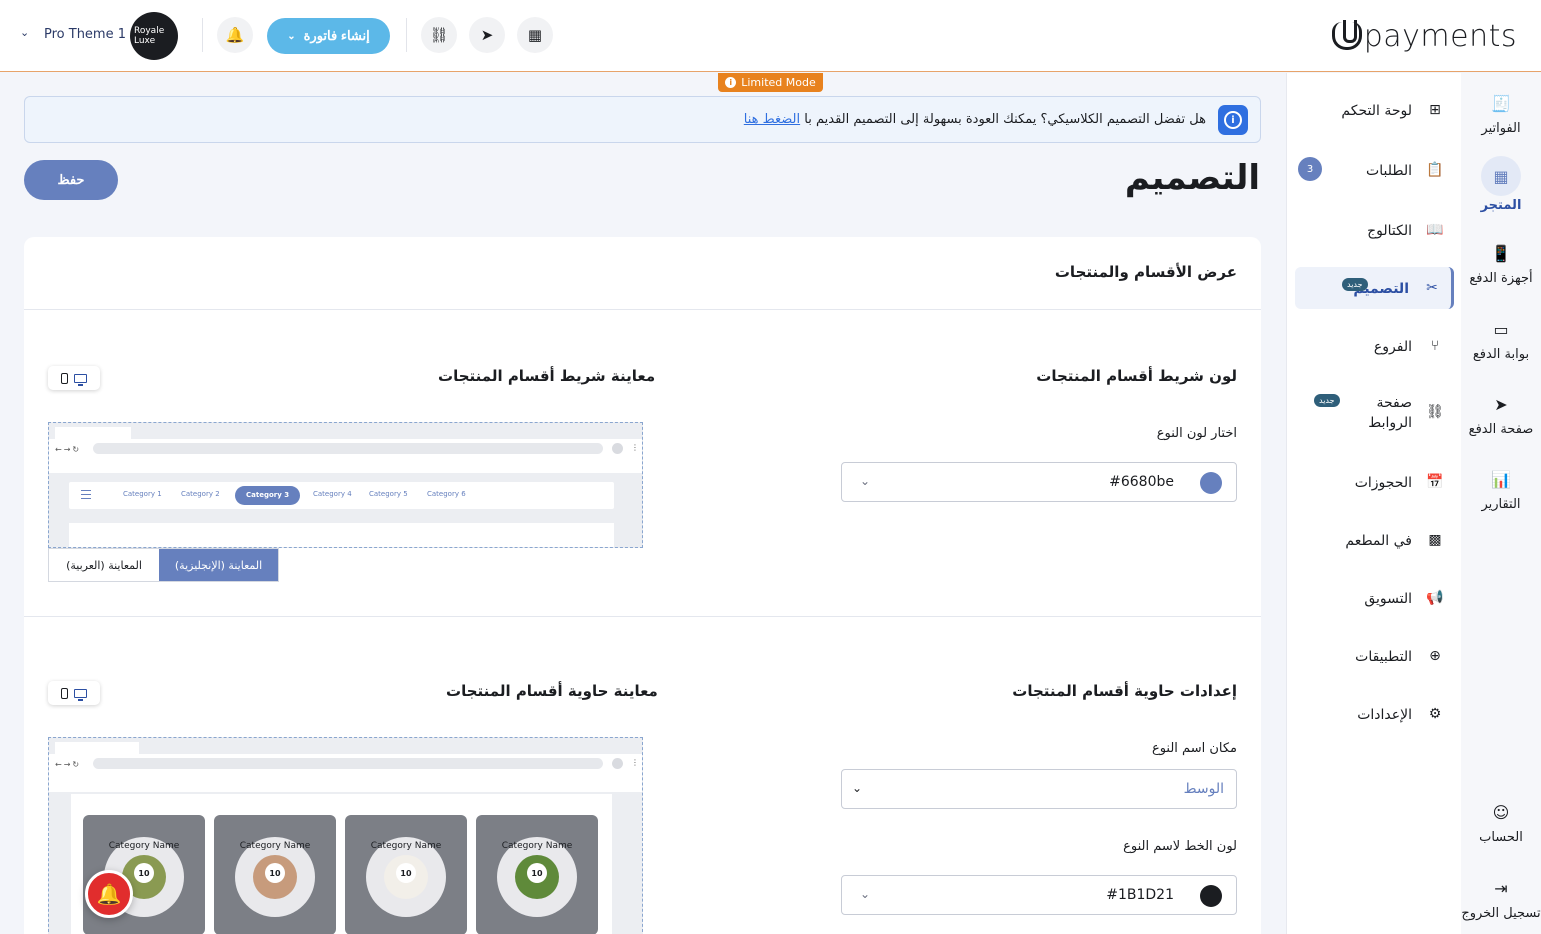 The height and width of the screenshot is (934, 1541). I want to click on rail-item-account: ☺ الحساب, so click(1501, 823).